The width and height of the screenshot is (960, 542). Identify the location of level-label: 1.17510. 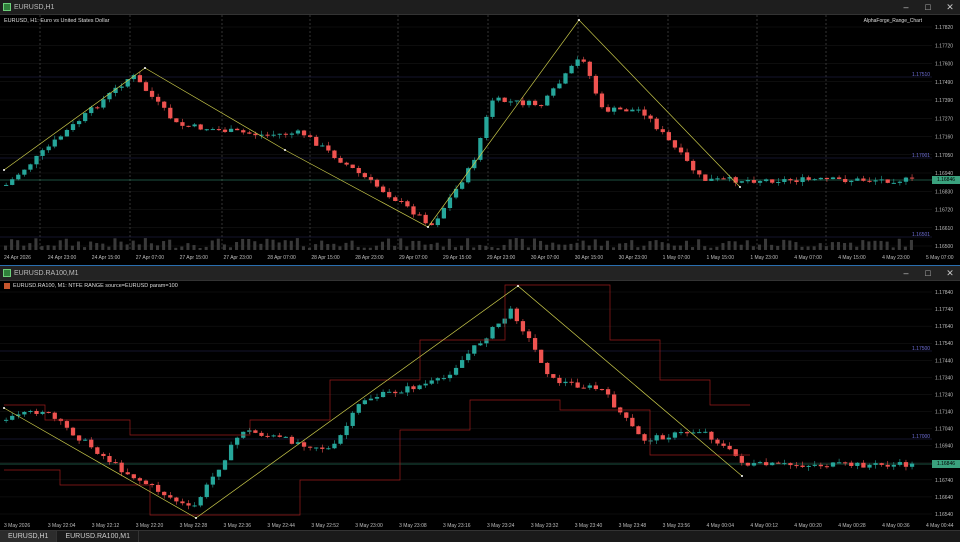
(921, 75).